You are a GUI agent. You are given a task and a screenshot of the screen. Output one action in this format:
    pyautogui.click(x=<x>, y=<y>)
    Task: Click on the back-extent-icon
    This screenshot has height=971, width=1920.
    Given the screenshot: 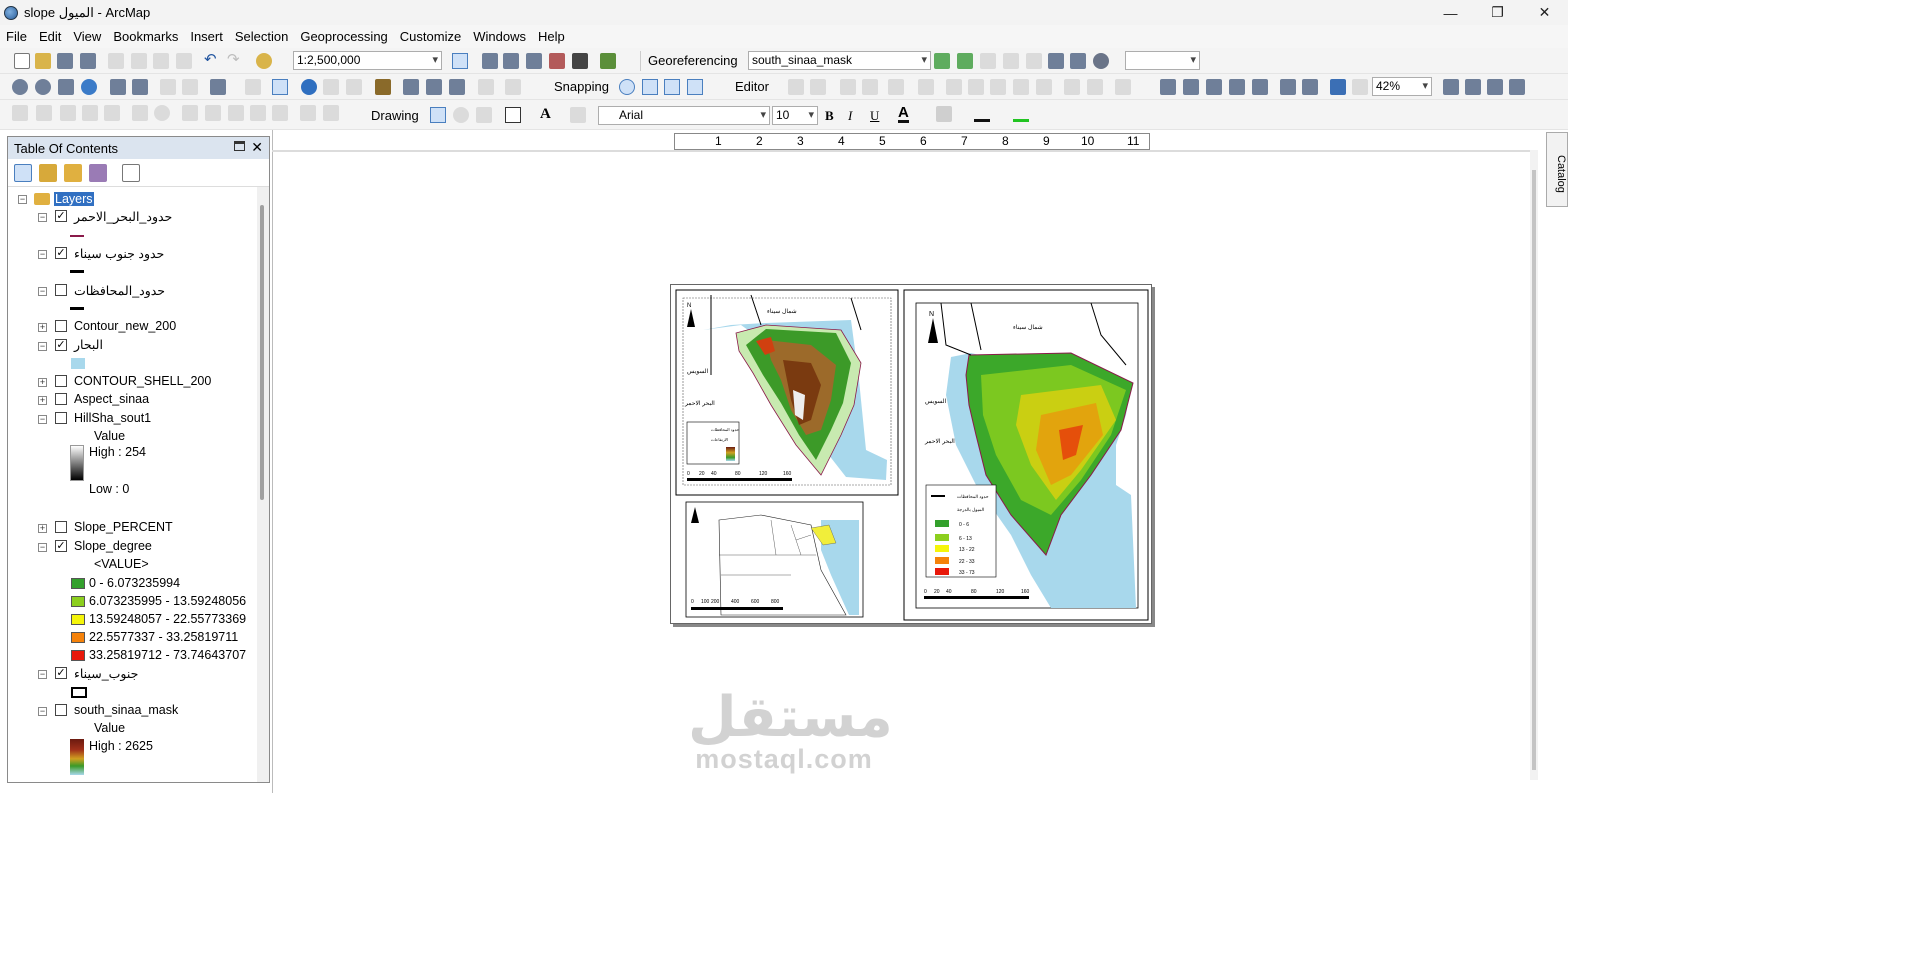 What is the action you would take?
    pyautogui.click(x=168, y=87)
    